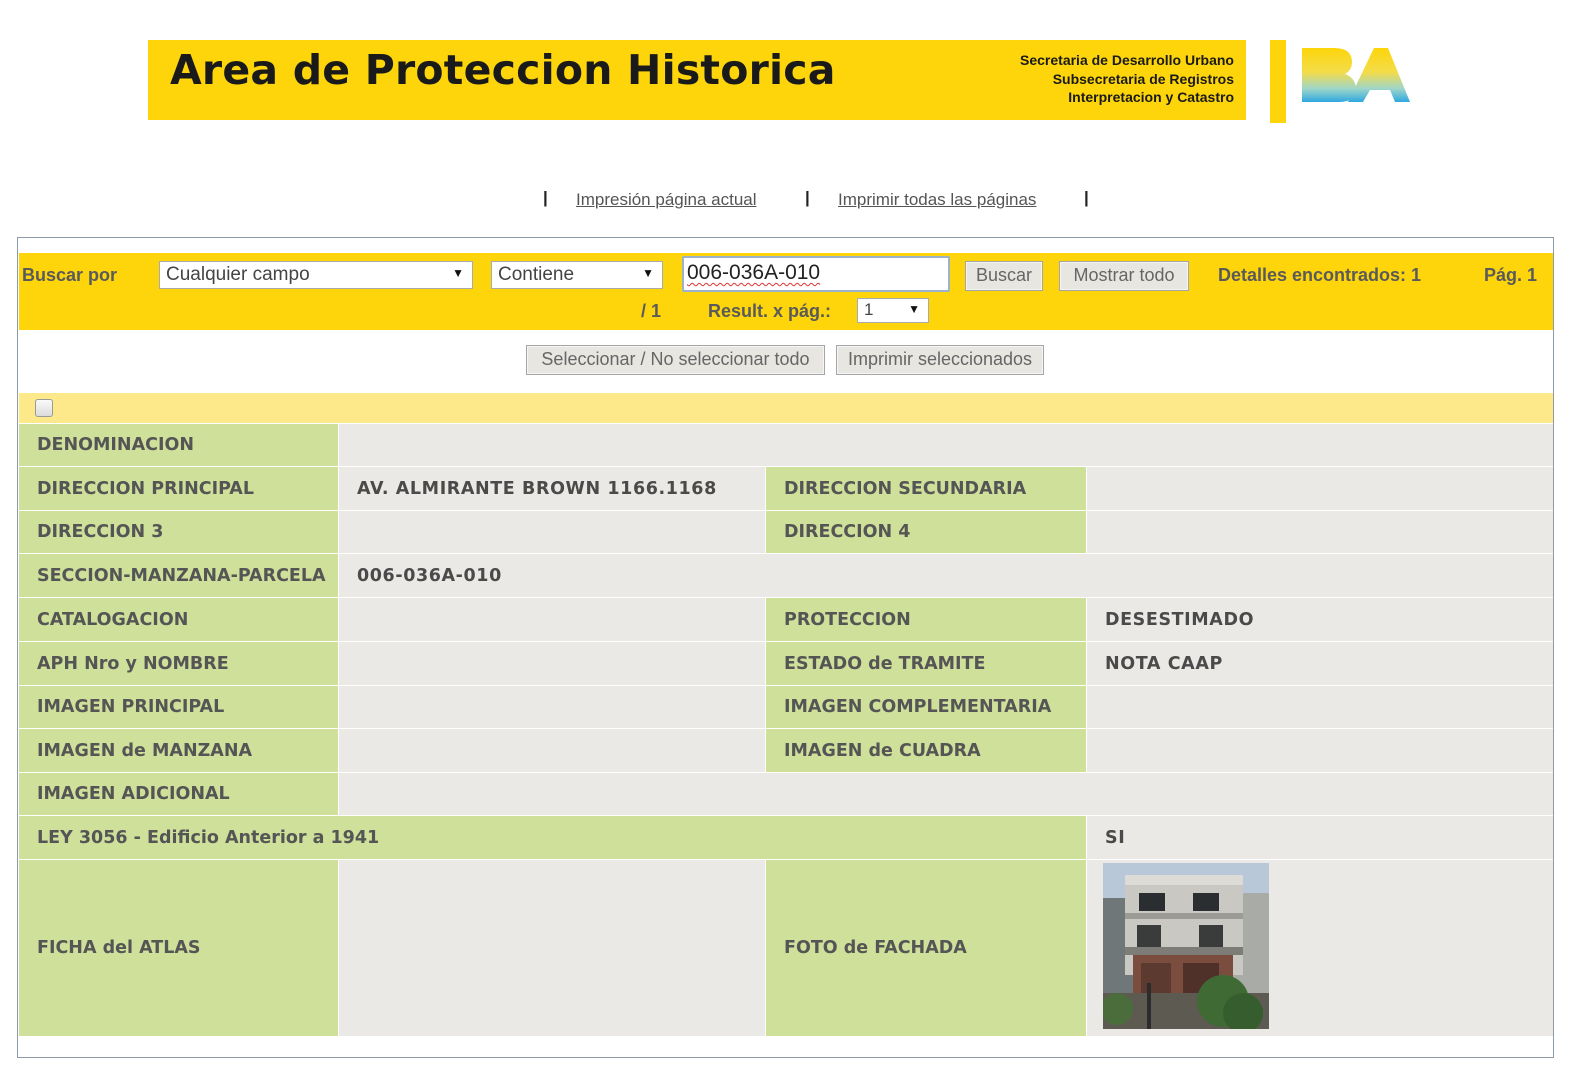 The image size is (1578, 1080). Describe the element at coordinates (1320, 275) in the screenshot. I see `results-found-count: Detalles encontrados: 1` at that location.